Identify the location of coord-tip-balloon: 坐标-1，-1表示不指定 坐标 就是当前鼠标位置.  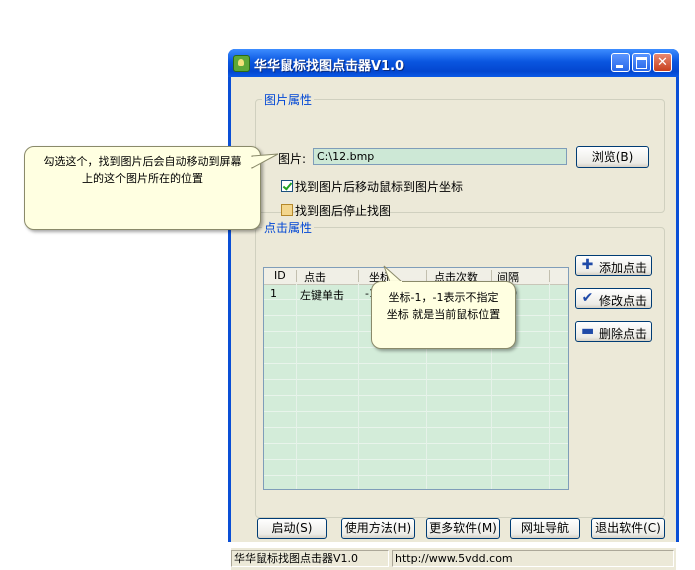
(443, 315).